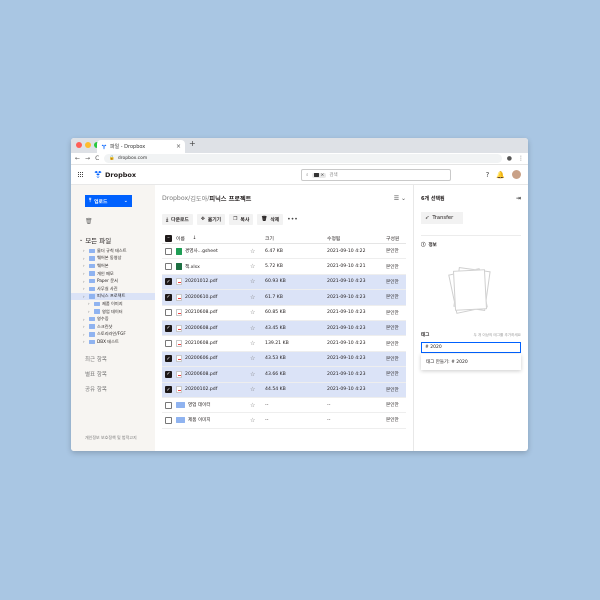  What do you see at coordinates (113, 259) in the screenshot?
I see `sidebar-tree-item: › 웨어본 동영상` at bounding box center [113, 259].